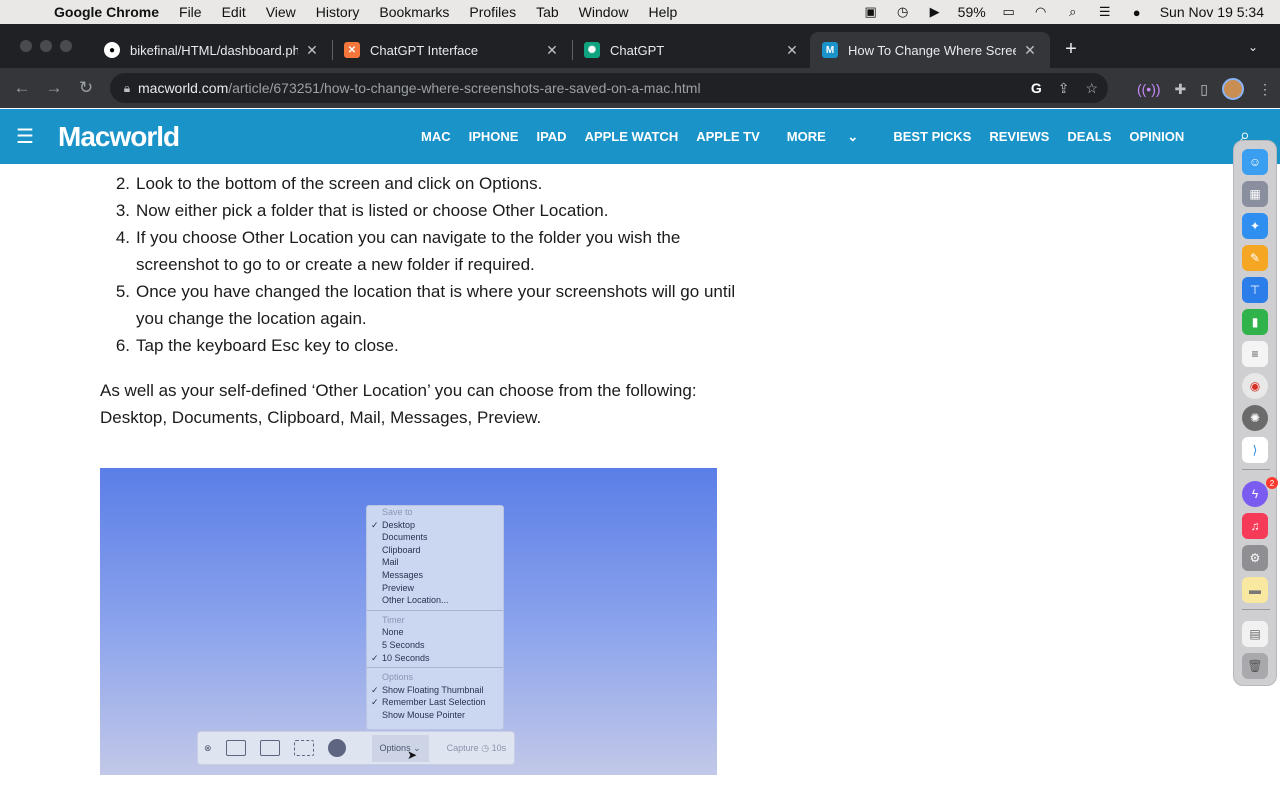 This screenshot has width=1280, height=800. I want to click on nav-more: MORE ⌄, so click(823, 137).